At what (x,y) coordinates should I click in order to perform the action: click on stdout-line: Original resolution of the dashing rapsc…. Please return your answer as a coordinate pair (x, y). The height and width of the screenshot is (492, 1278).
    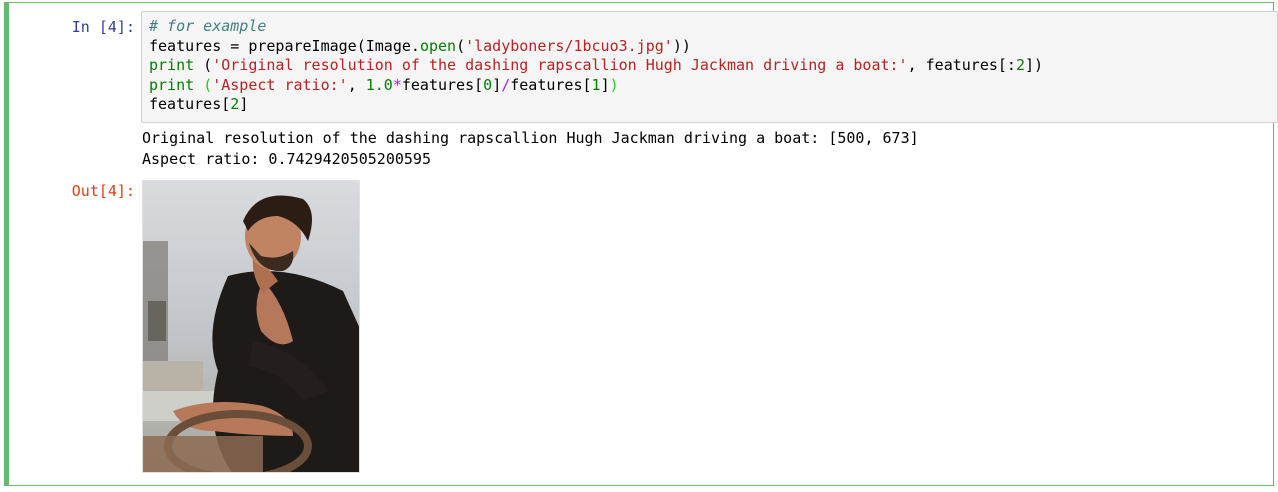
    Looking at the image, I should click on (530, 138).